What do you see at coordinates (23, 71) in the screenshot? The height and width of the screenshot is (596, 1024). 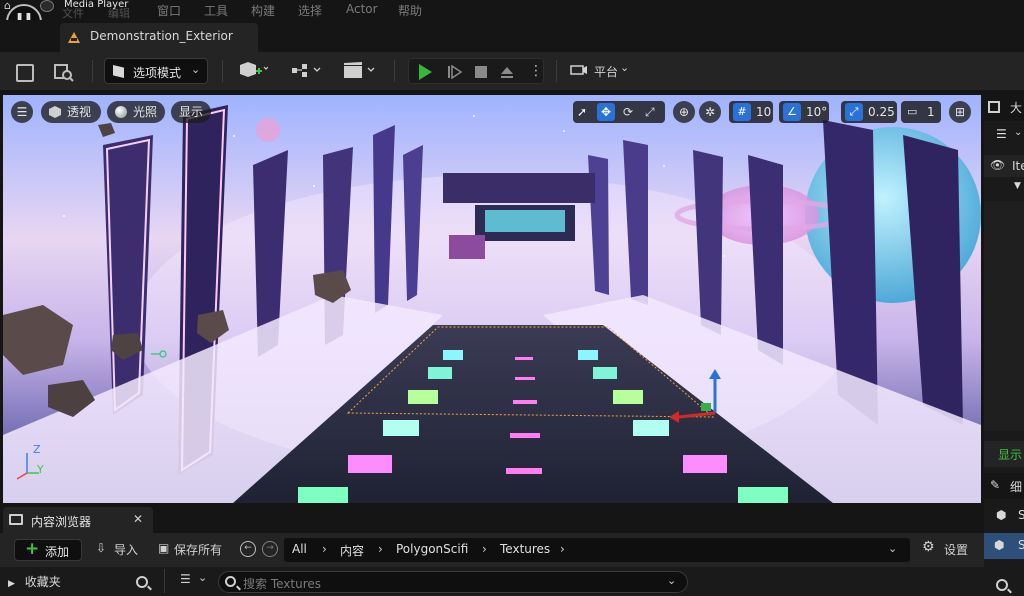 I see `save-icon` at bounding box center [23, 71].